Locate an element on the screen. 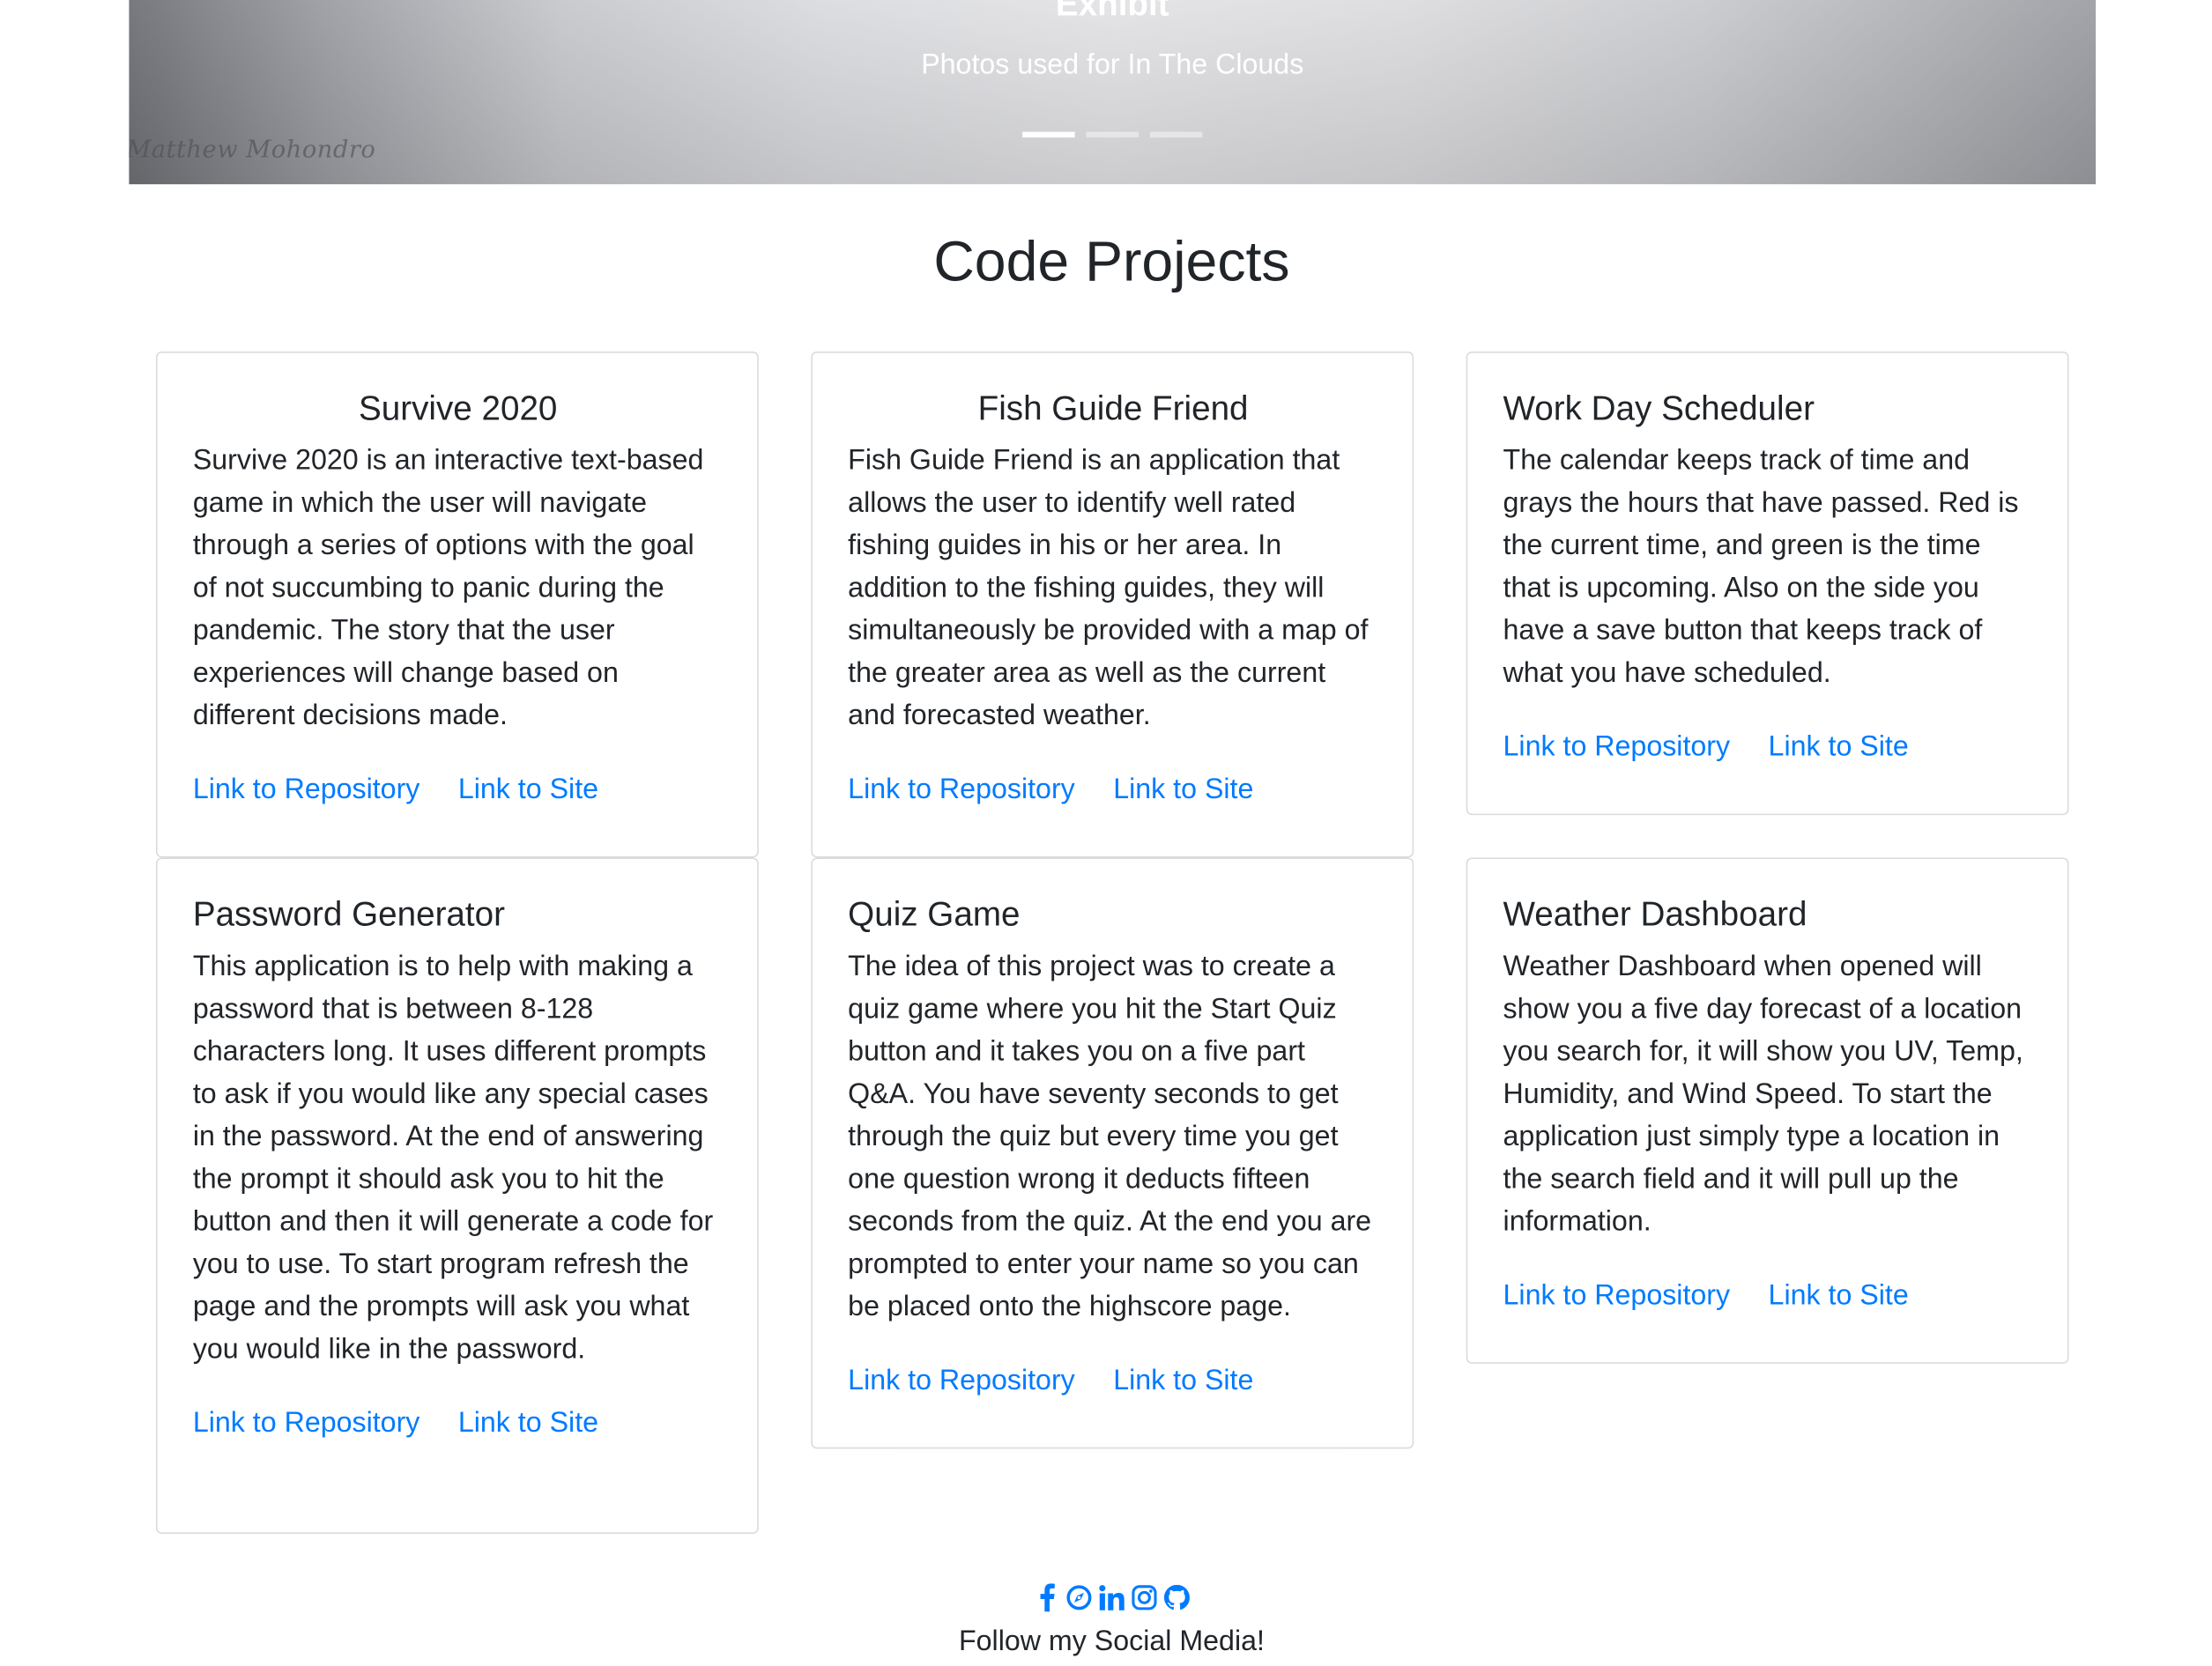 The width and height of the screenshot is (2212, 1666). project-title: Quiz Game is located at coordinates (935, 915).